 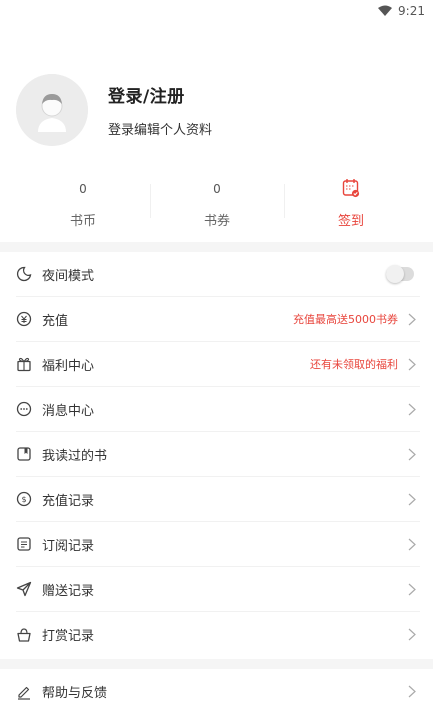 What do you see at coordinates (24, 364) in the screenshot?
I see `gift-icon` at bounding box center [24, 364].